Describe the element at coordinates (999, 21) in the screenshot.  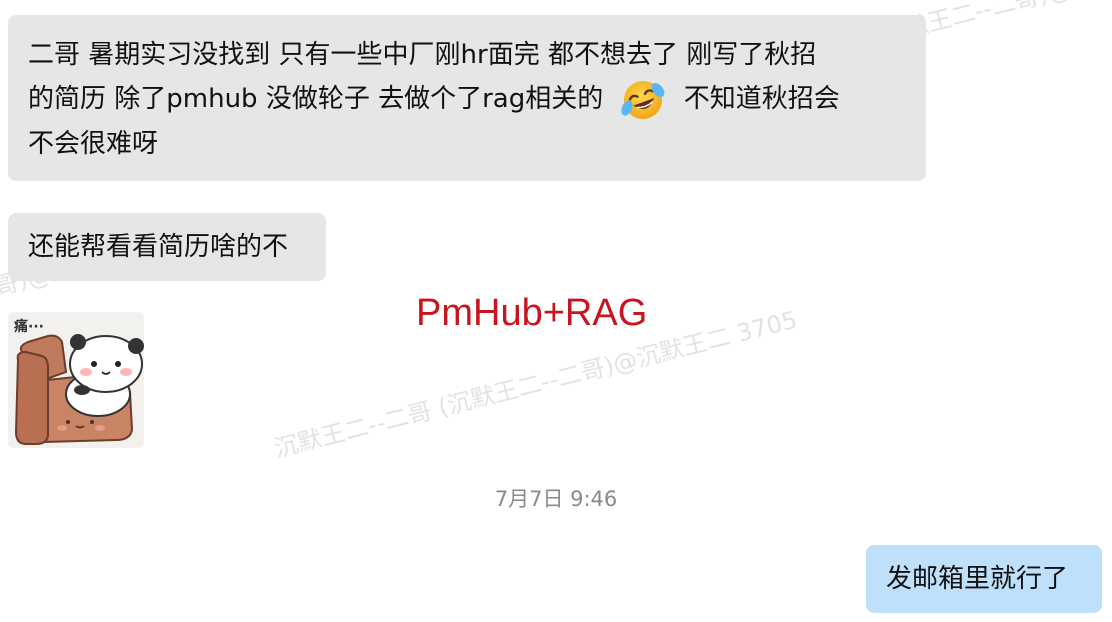
I see `watermark: 默王二--二哥)@沉` at that location.